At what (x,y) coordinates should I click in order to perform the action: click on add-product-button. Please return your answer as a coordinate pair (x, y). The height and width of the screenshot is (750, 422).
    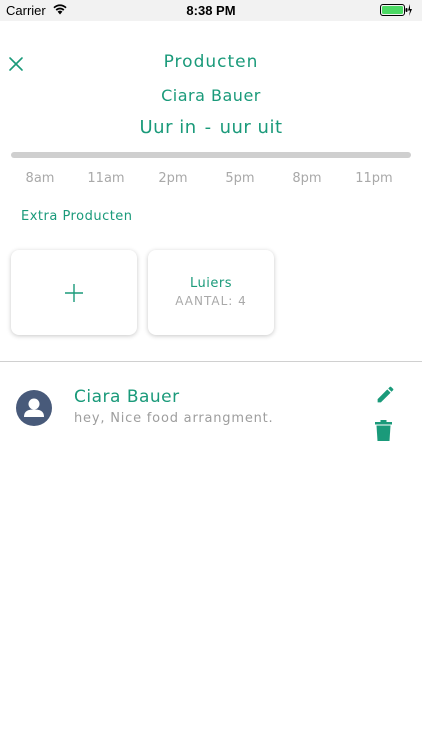
    Looking at the image, I should click on (74, 292).